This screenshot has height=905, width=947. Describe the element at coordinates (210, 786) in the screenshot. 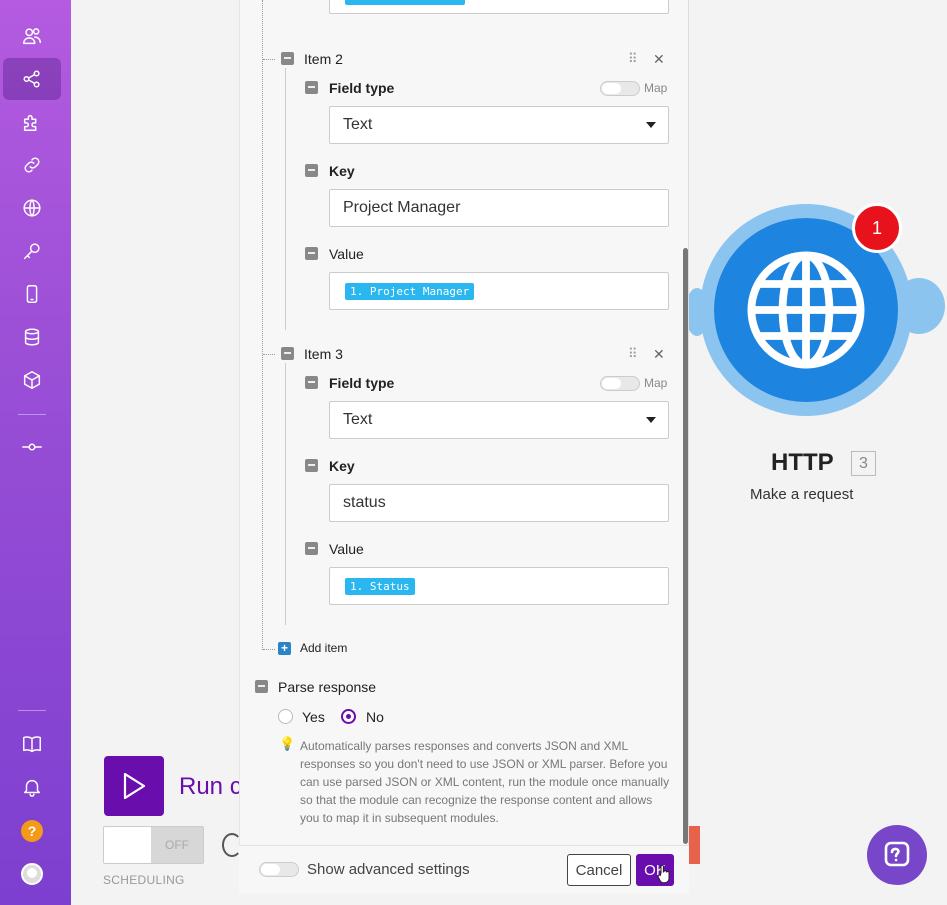

I see `run-once-label: Run c` at that location.